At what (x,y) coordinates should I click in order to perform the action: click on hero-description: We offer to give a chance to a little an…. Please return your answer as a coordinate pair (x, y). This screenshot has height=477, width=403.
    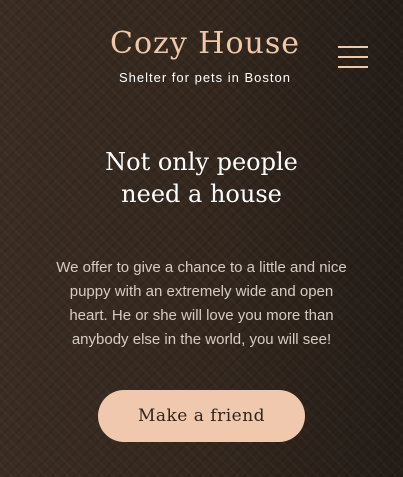
    Looking at the image, I should click on (201, 303).